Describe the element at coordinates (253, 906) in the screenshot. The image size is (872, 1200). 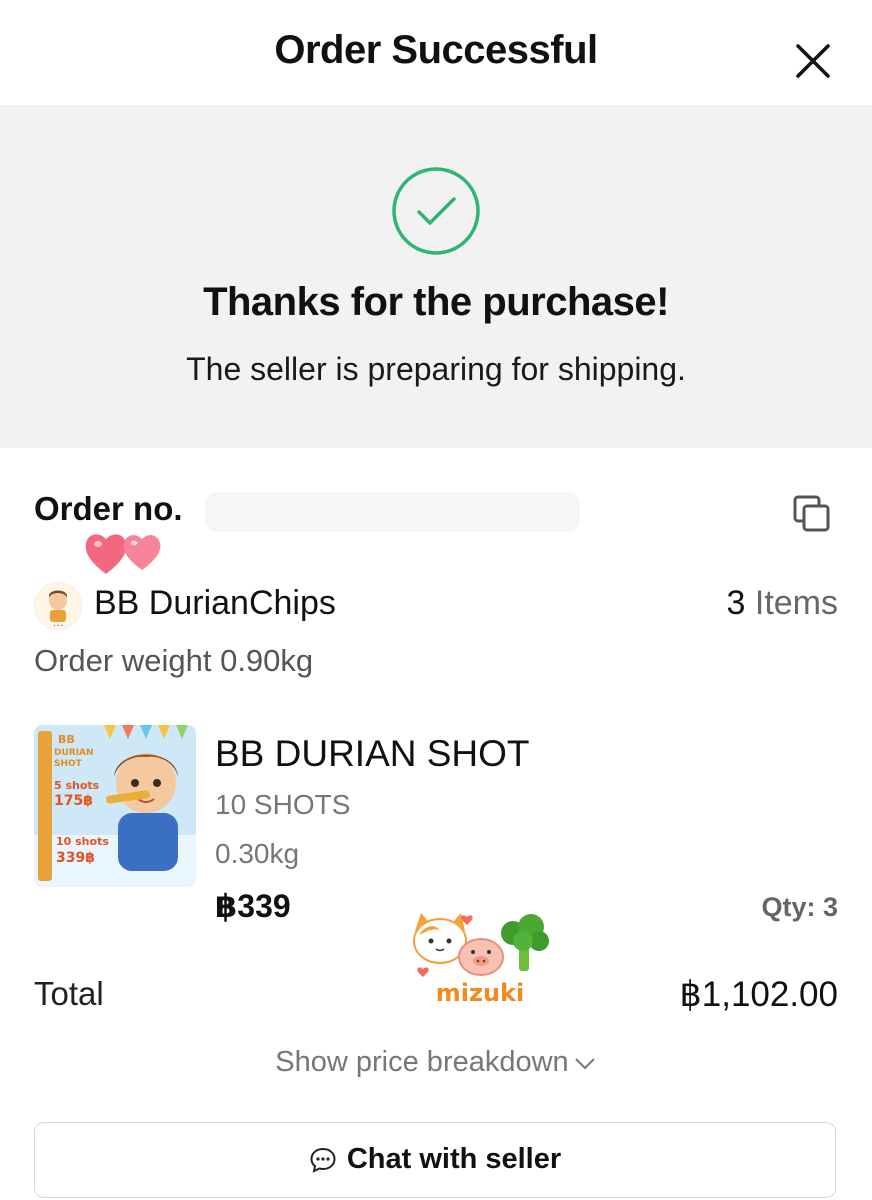
I see `product-price: ฿339` at that location.